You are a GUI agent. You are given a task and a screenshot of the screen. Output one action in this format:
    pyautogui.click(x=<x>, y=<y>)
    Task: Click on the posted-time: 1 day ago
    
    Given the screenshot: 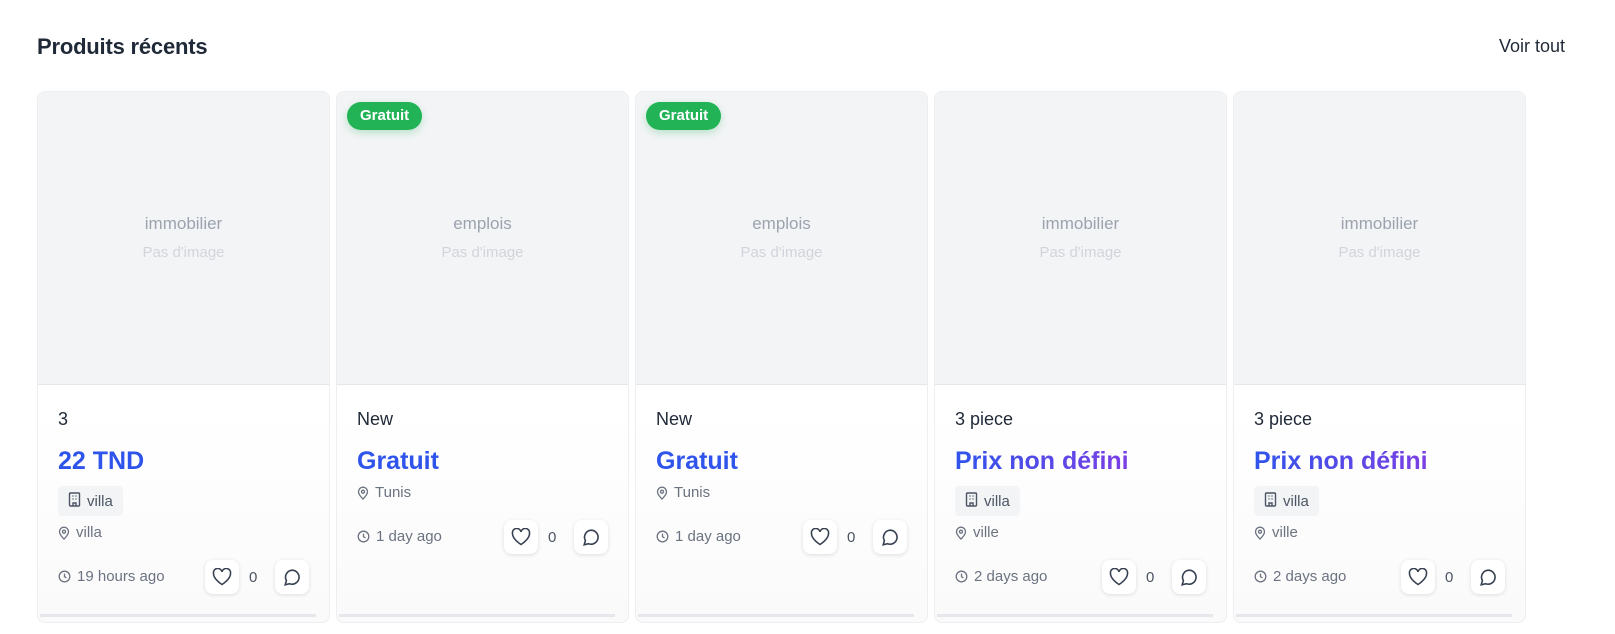 What is the action you would take?
    pyautogui.click(x=399, y=536)
    